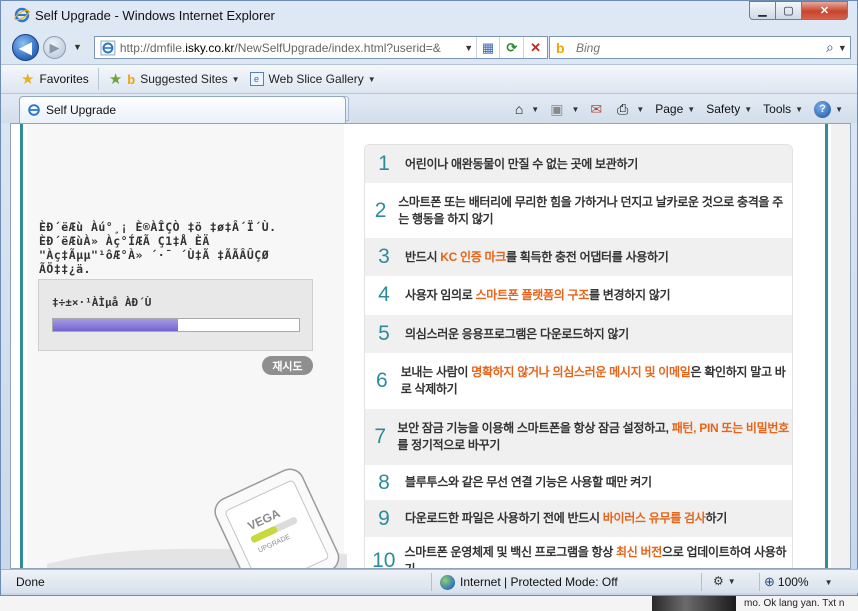 This screenshot has width=858, height=611. I want to click on safety-tip-segment: 에 보관하기, so click(610, 163).